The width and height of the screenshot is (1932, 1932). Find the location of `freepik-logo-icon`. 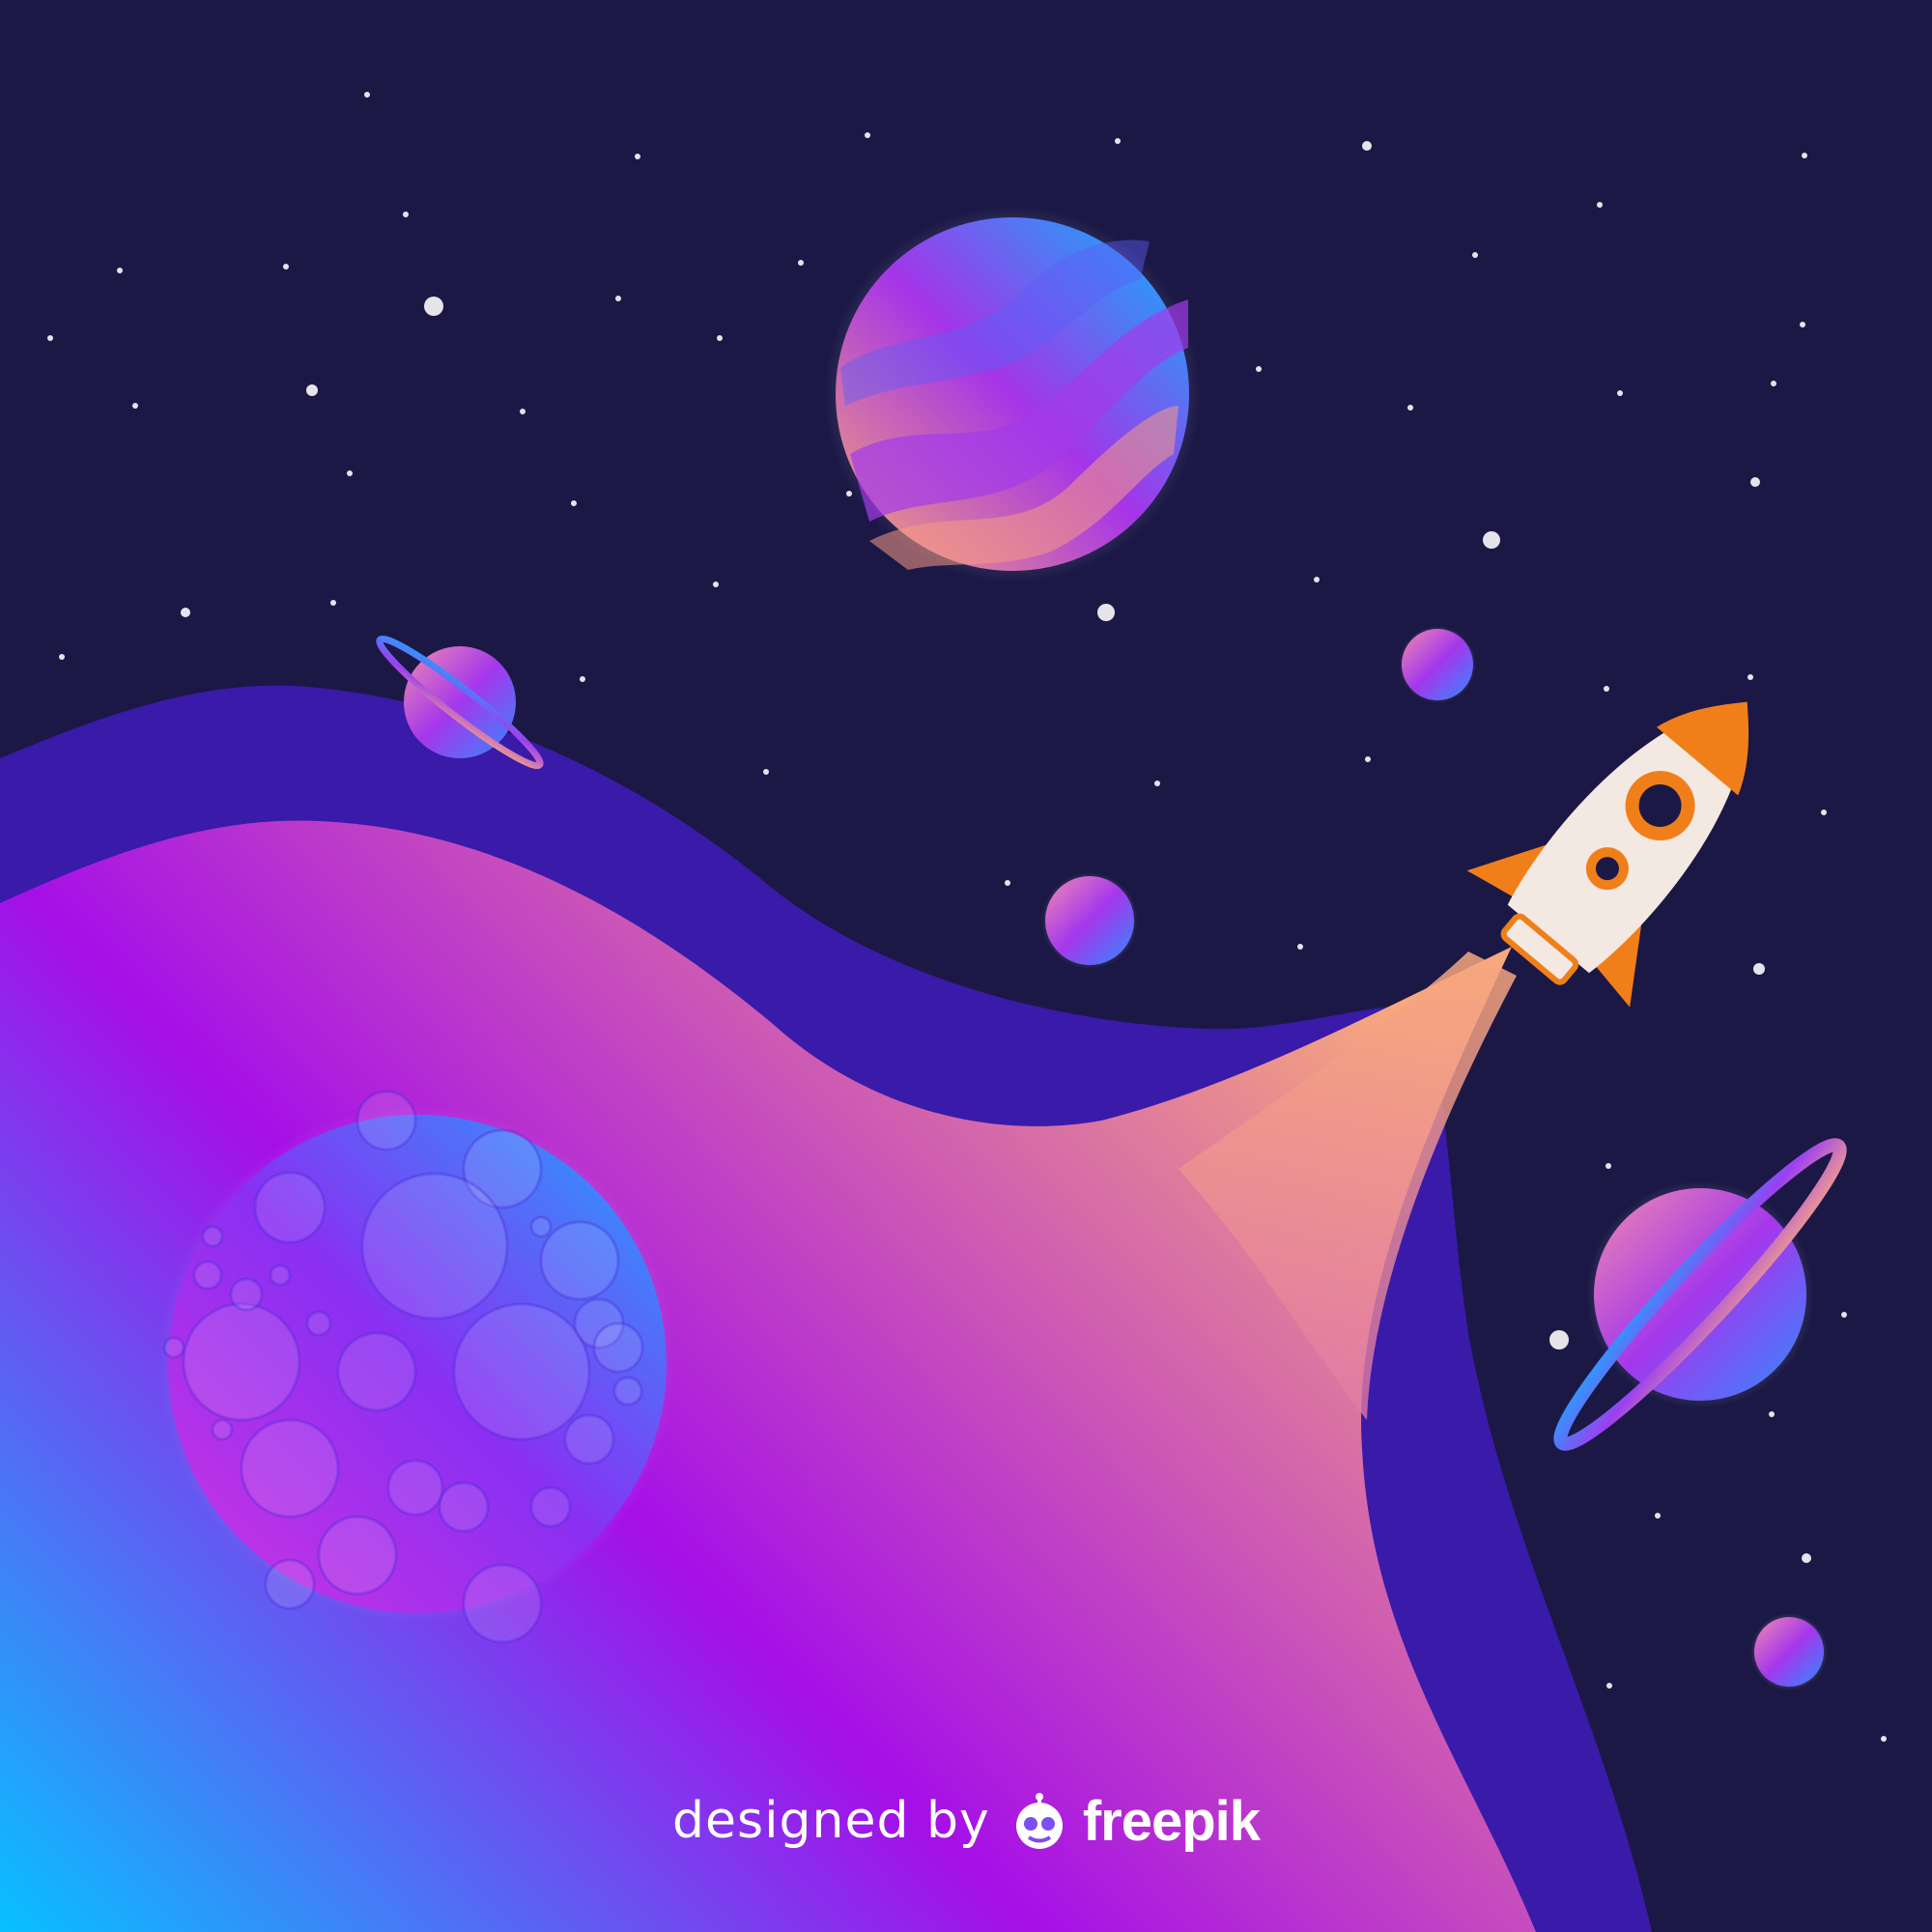

freepik-logo-icon is located at coordinates (1039, 1821).